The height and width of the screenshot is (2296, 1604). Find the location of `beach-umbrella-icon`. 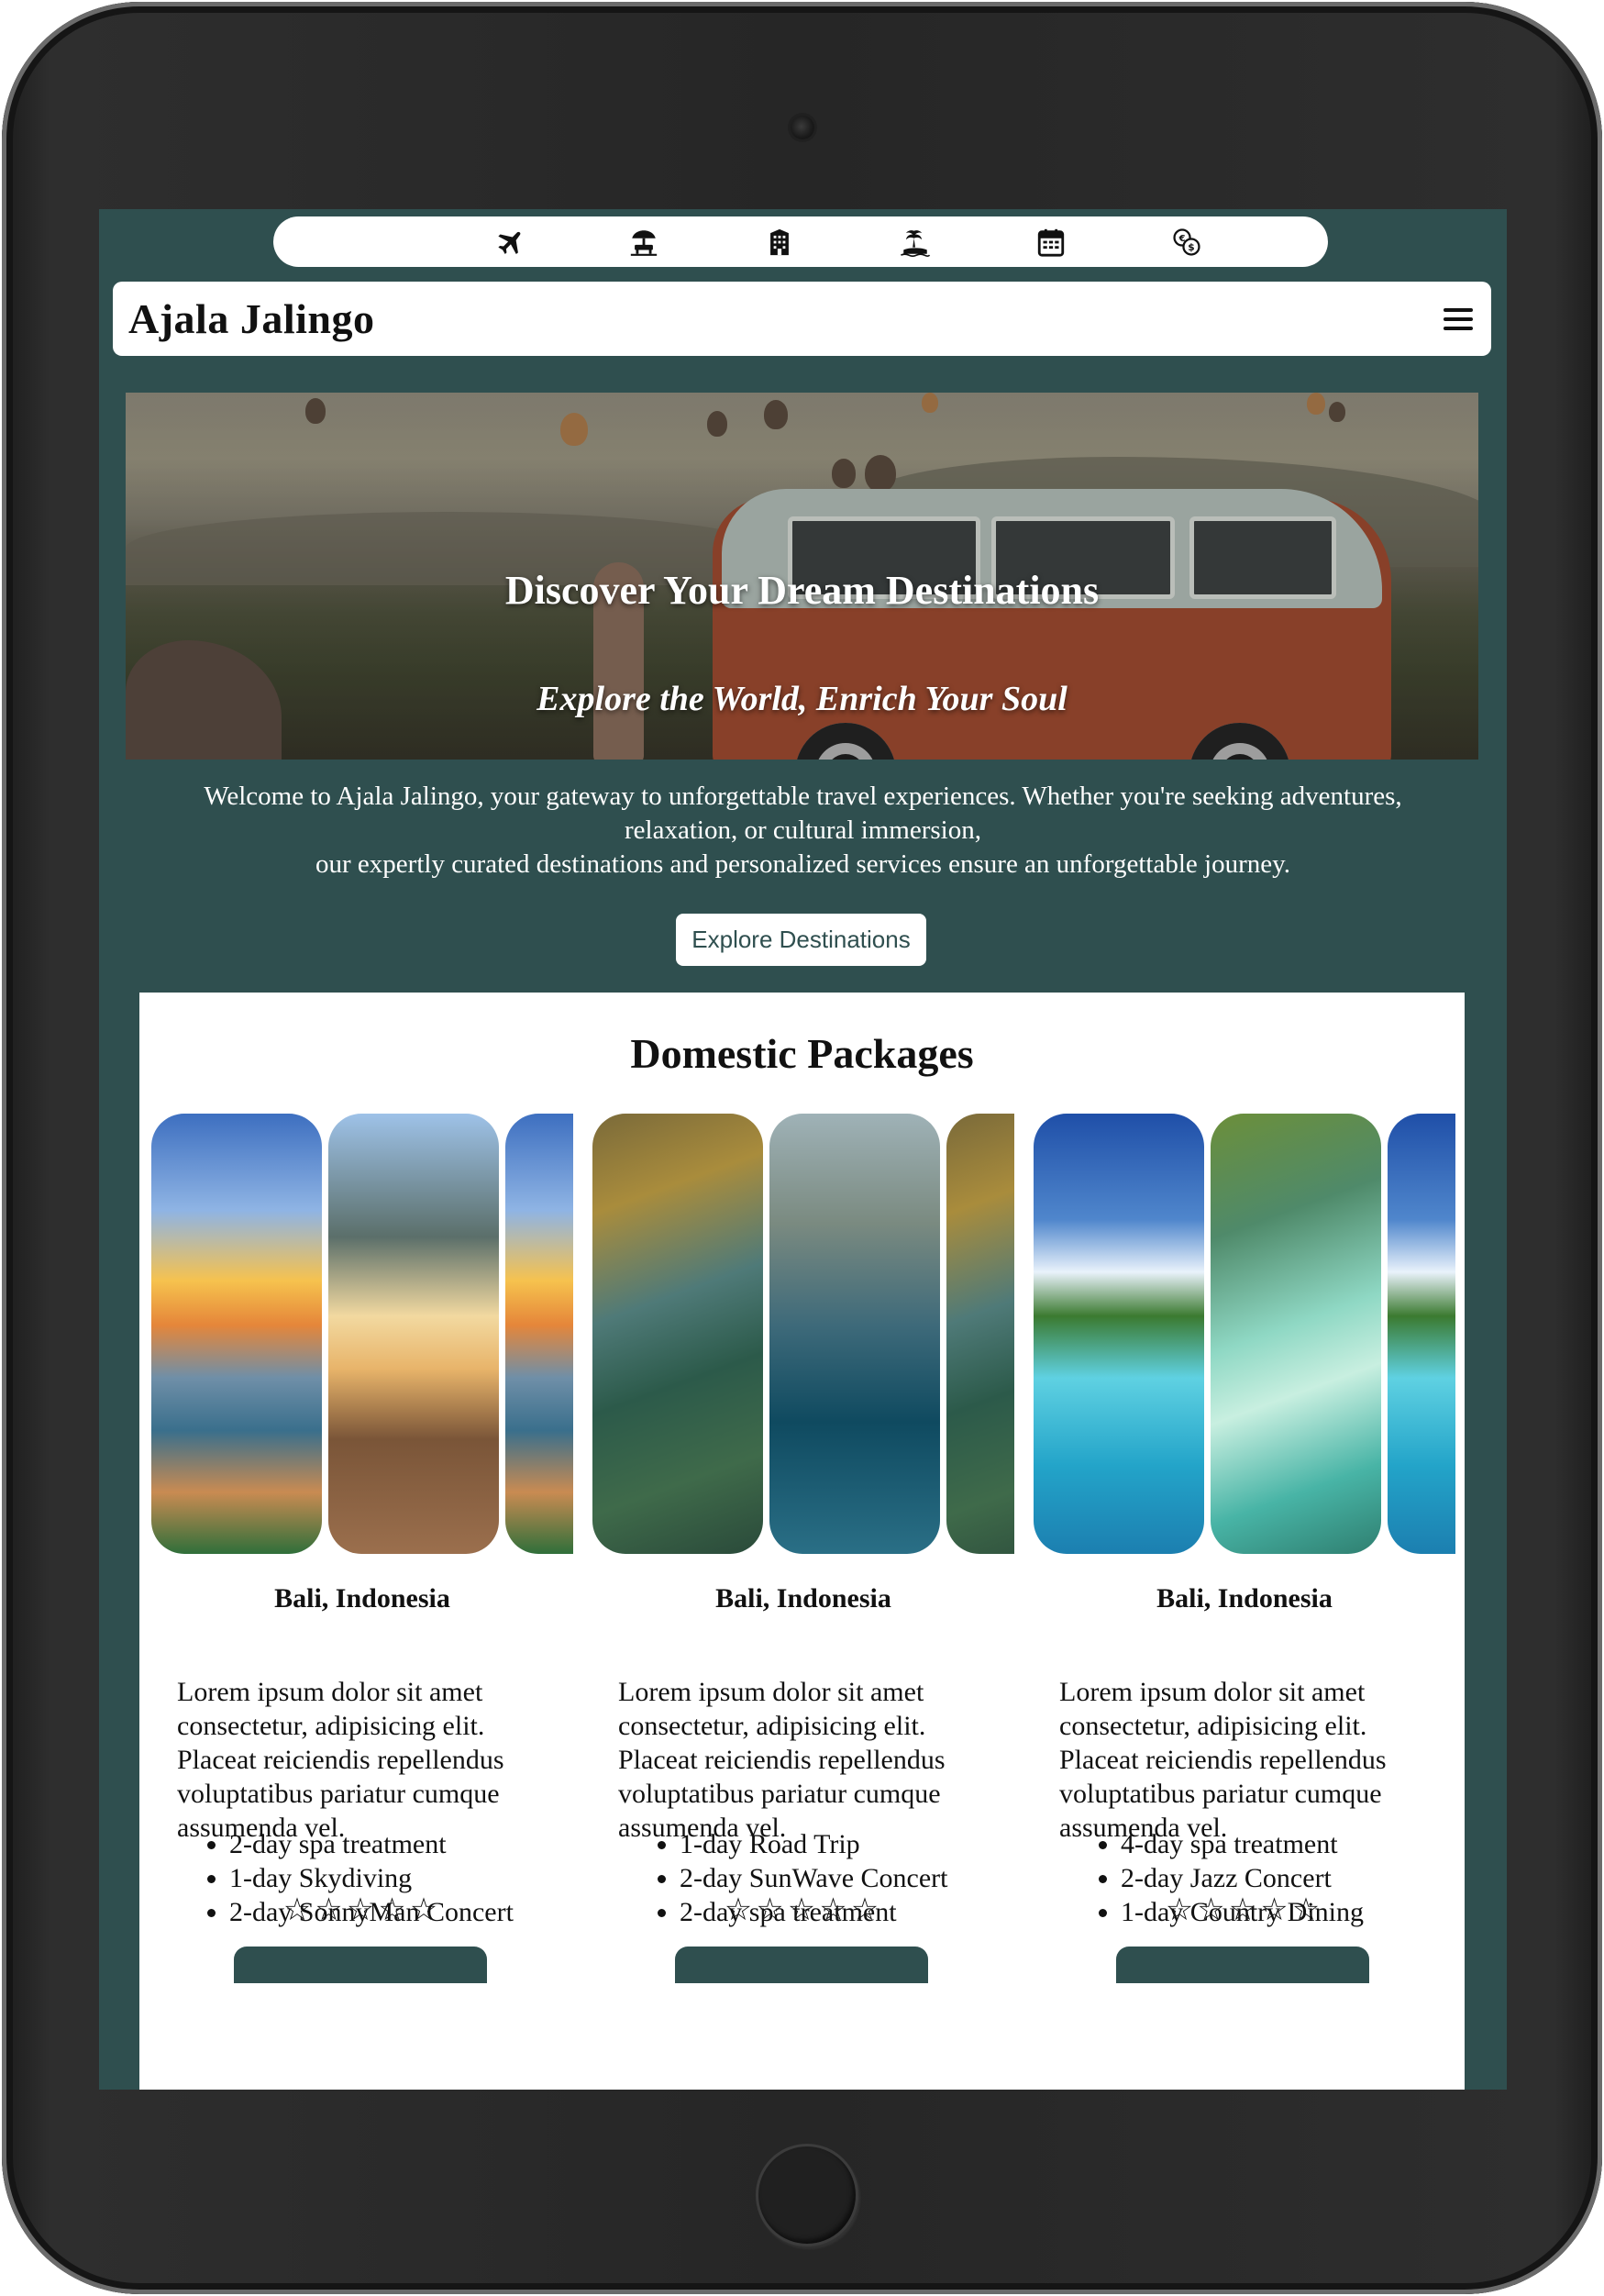

beach-umbrella-icon is located at coordinates (644, 242).